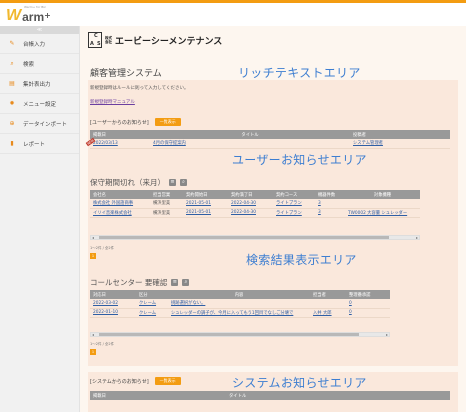 This screenshot has height=412, width=466. What do you see at coordinates (93, 352) in the screenshot?
I see `callcenter-page-button: 1` at bounding box center [93, 352].